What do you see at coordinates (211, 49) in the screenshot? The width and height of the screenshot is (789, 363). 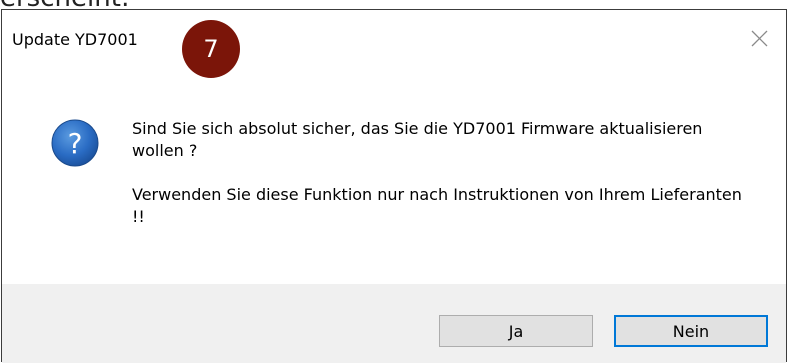 I see `step-badge: 7` at bounding box center [211, 49].